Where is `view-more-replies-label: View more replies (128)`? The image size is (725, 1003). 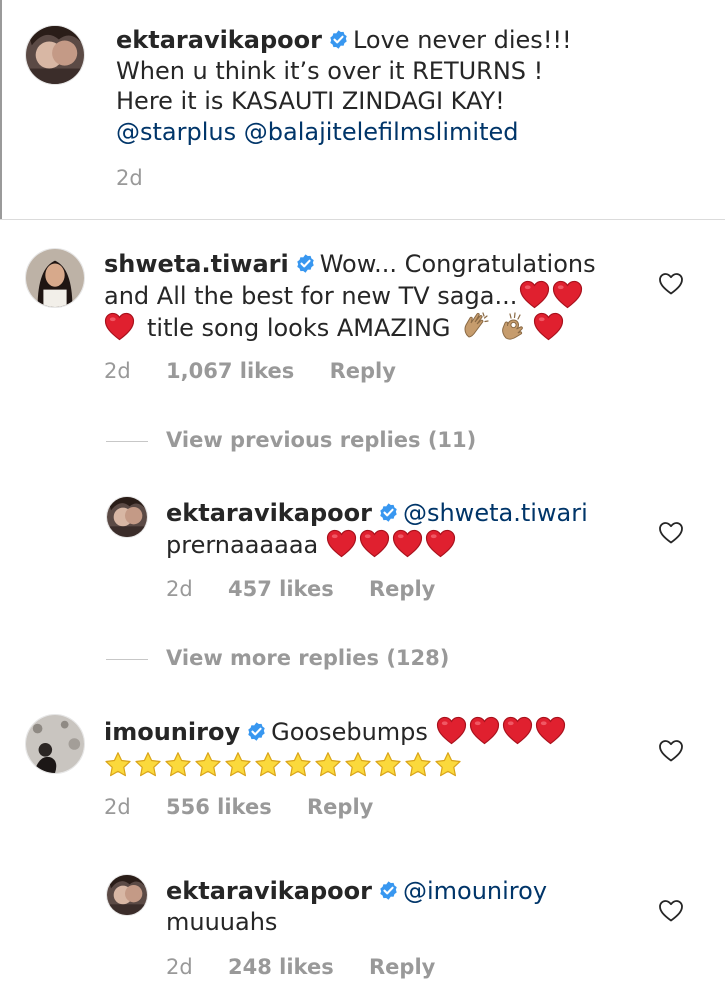 view-more-replies-label: View more replies (128) is located at coordinates (308, 658).